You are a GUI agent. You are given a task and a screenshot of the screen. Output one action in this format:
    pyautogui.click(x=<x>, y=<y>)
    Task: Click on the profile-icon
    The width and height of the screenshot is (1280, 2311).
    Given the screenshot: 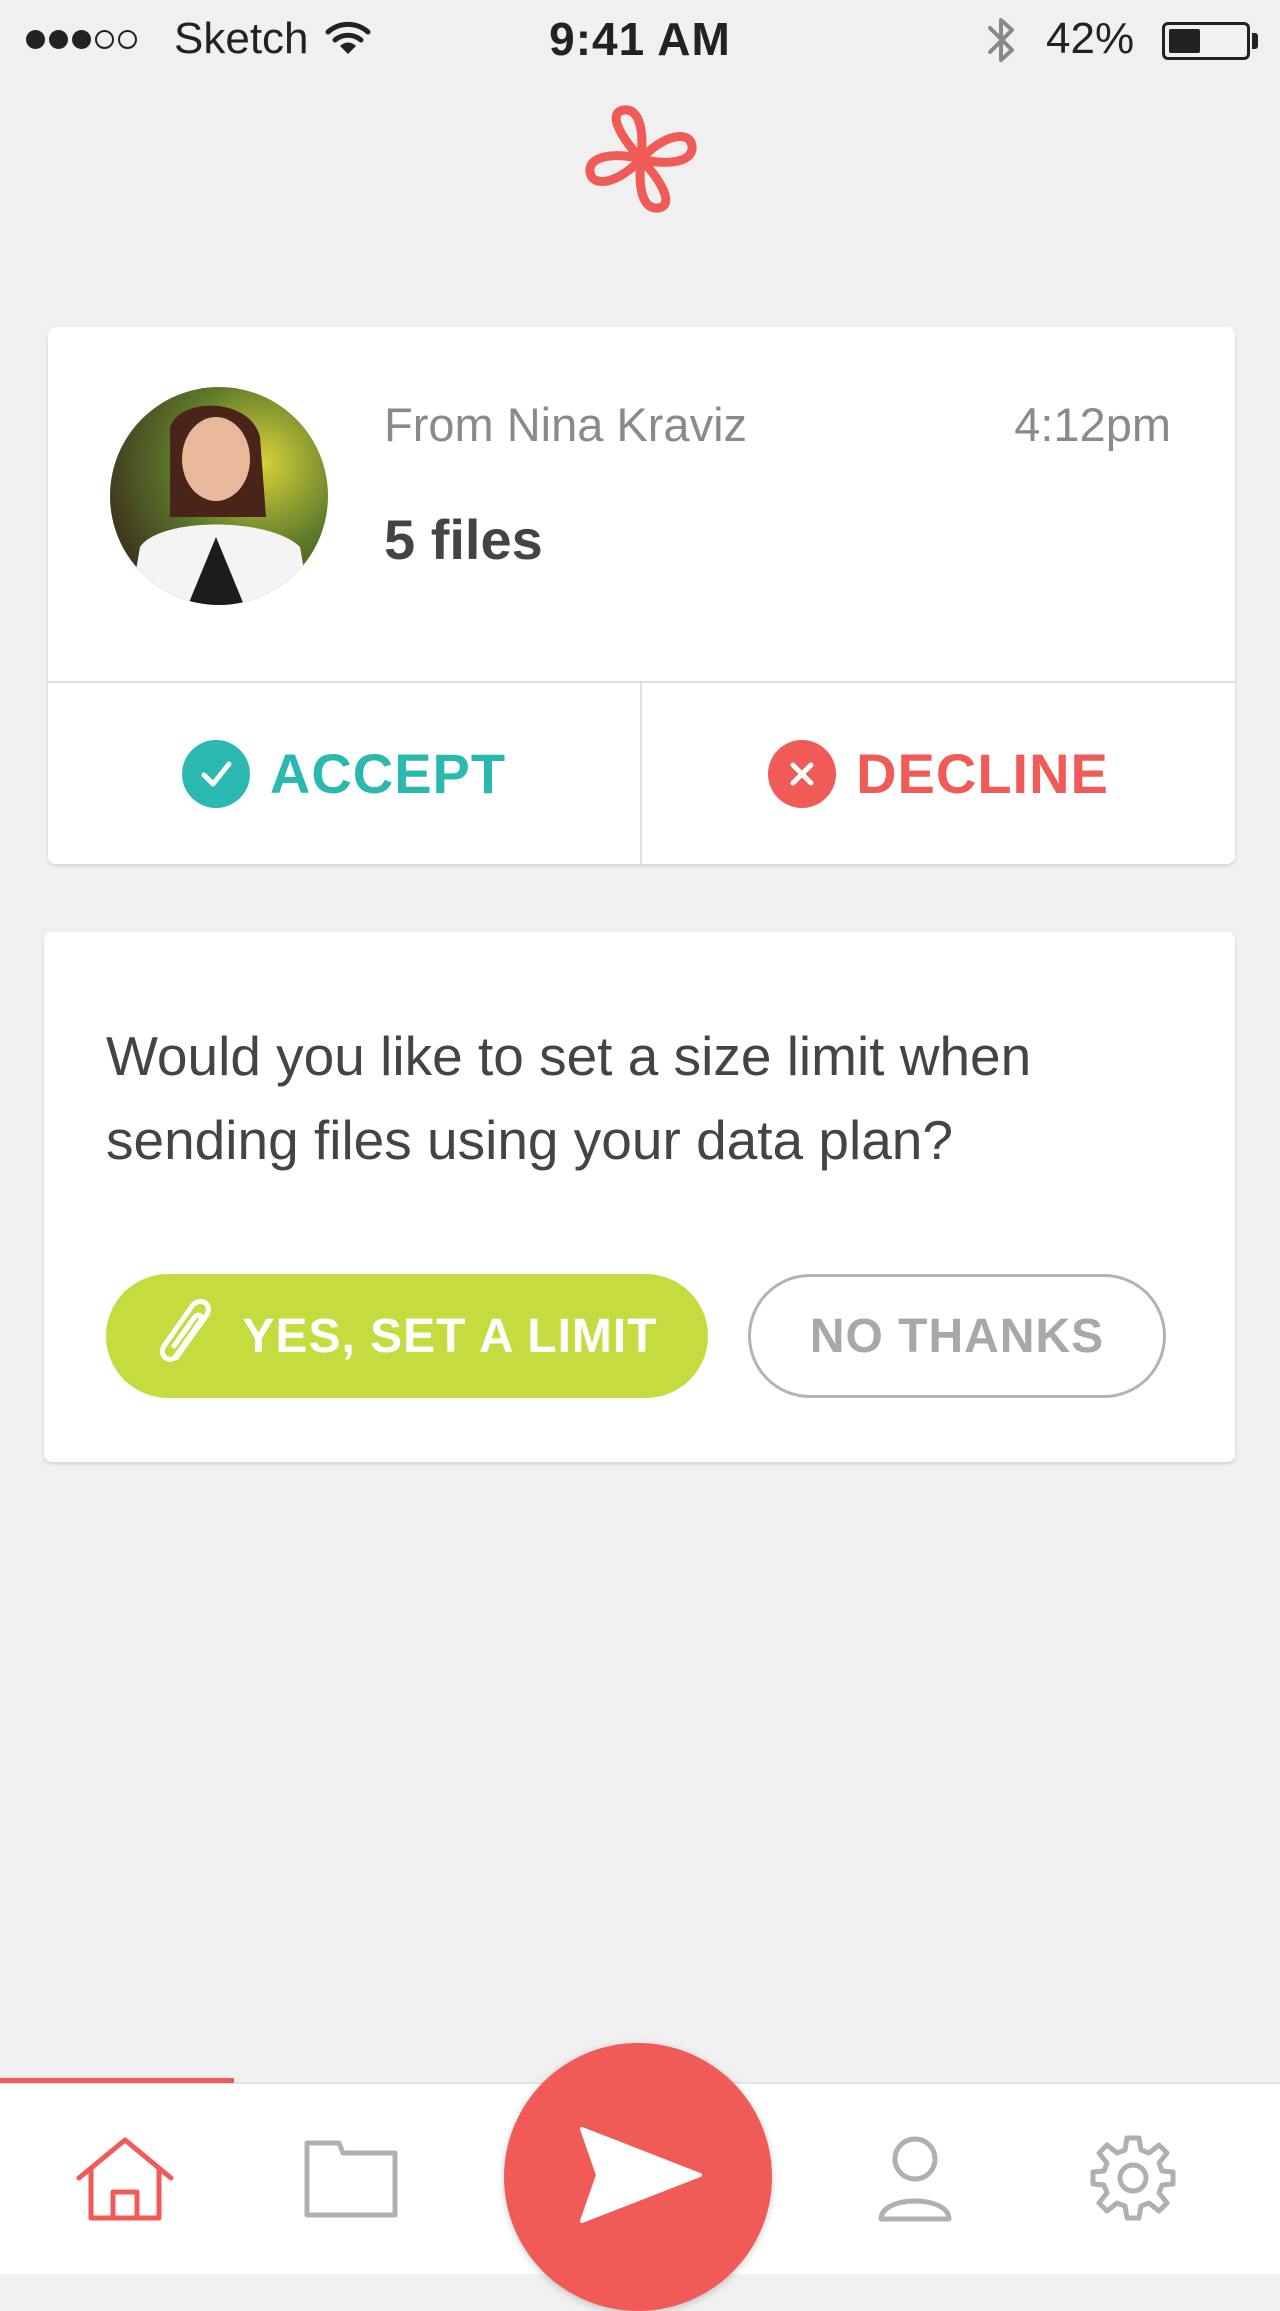 What is the action you would take?
    pyautogui.click(x=915, y=2180)
    